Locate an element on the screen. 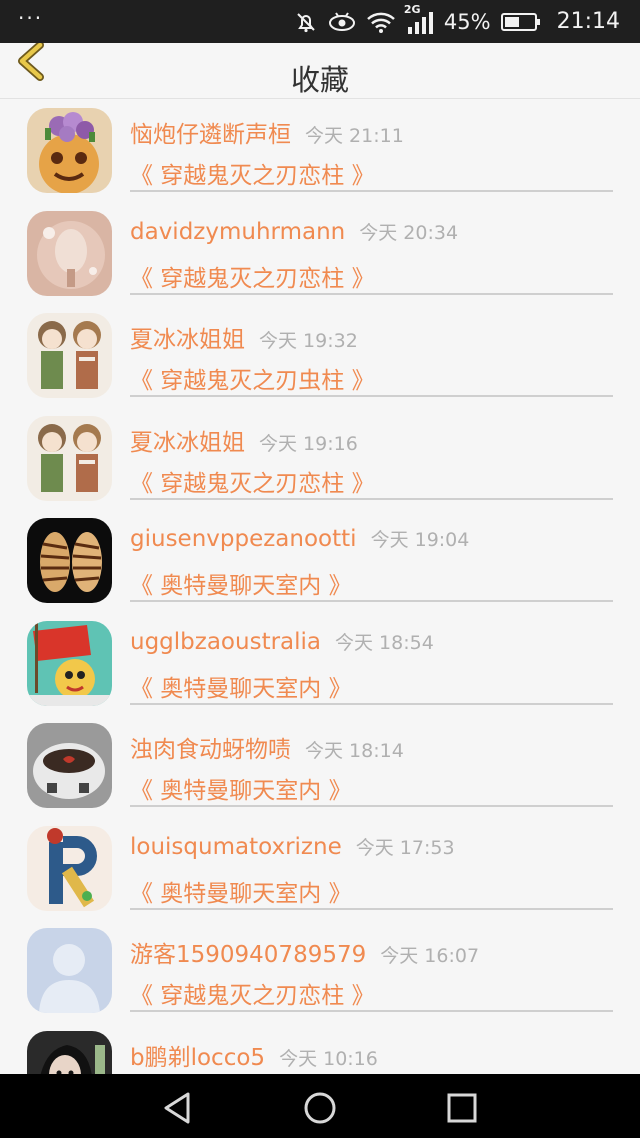 The image size is (640, 1138). mute-icon is located at coordinates (306, 22).